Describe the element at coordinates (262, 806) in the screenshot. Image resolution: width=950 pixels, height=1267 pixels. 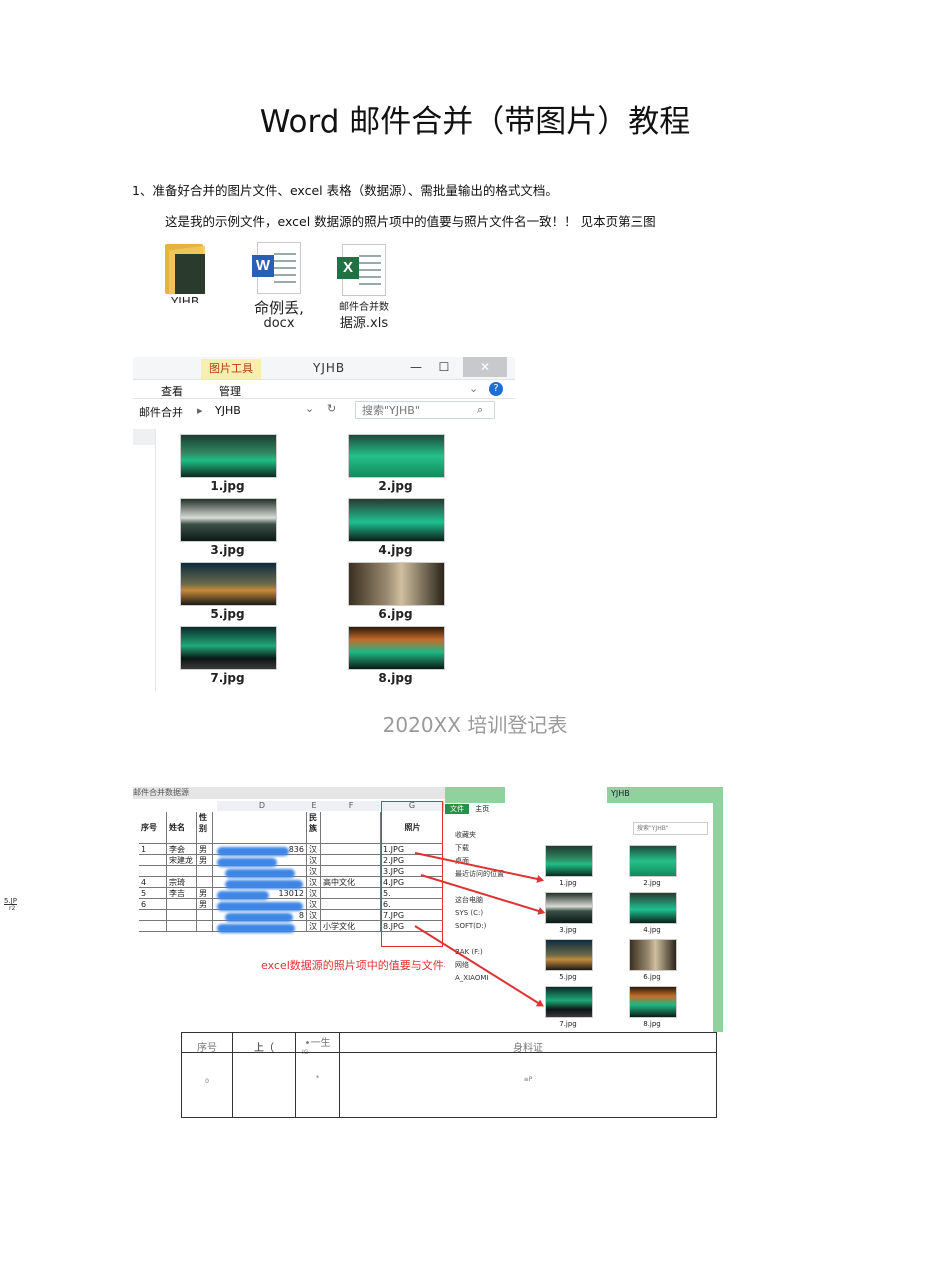
I see `column-header-d: D` at that location.